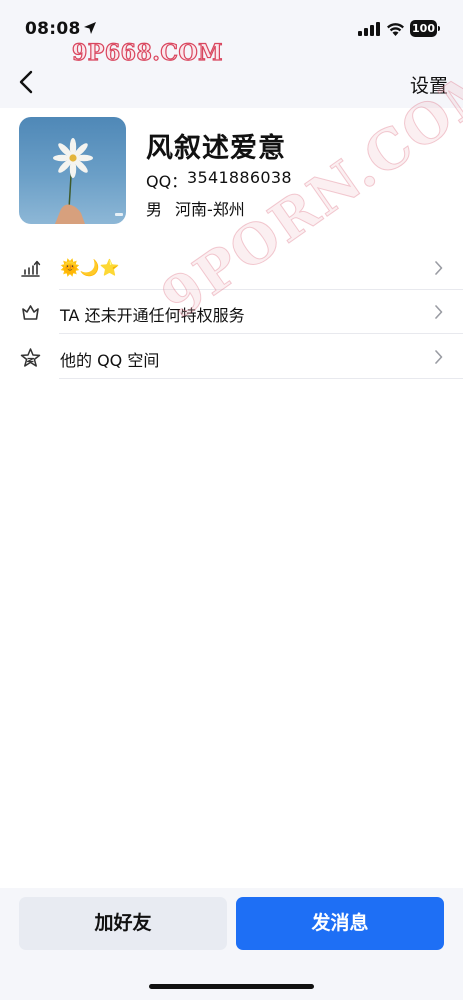 This screenshot has width=463, height=1000. I want to click on battery-level: 100, so click(423, 28).